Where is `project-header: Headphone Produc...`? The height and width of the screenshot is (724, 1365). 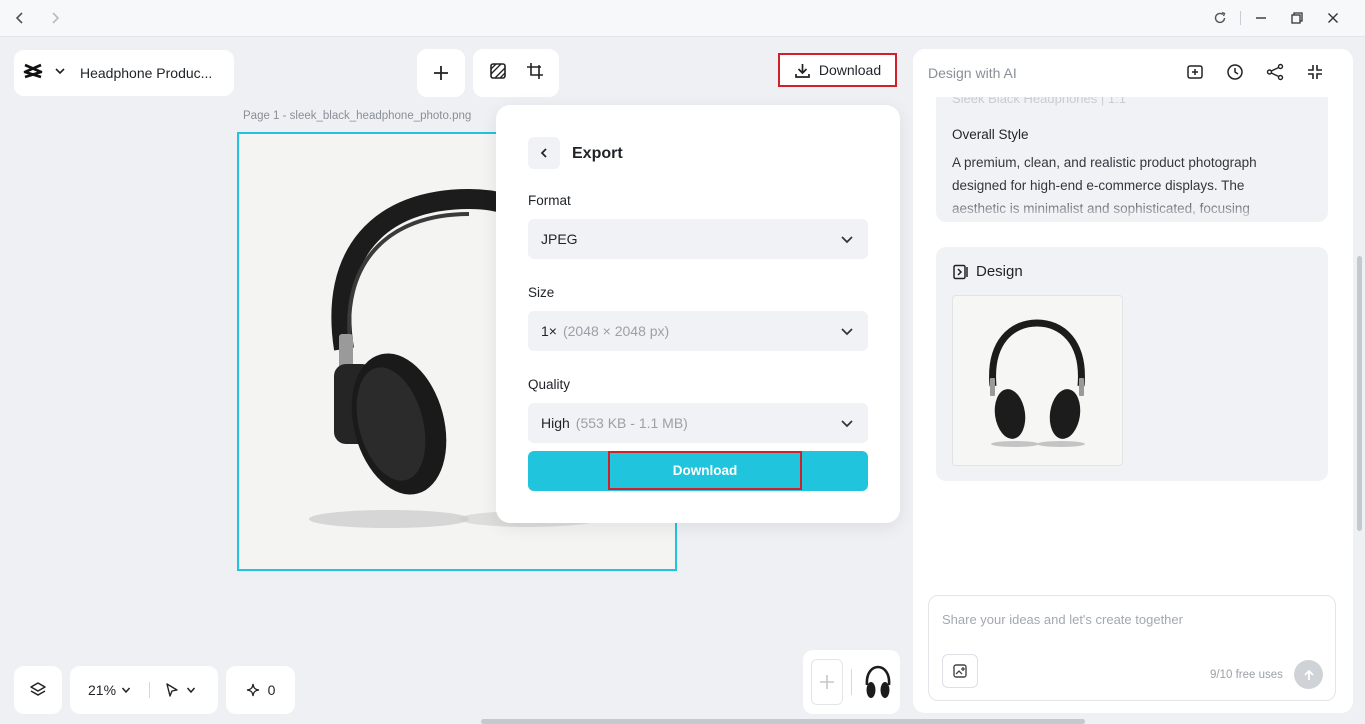 project-header: Headphone Produc... is located at coordinates (124, 73).